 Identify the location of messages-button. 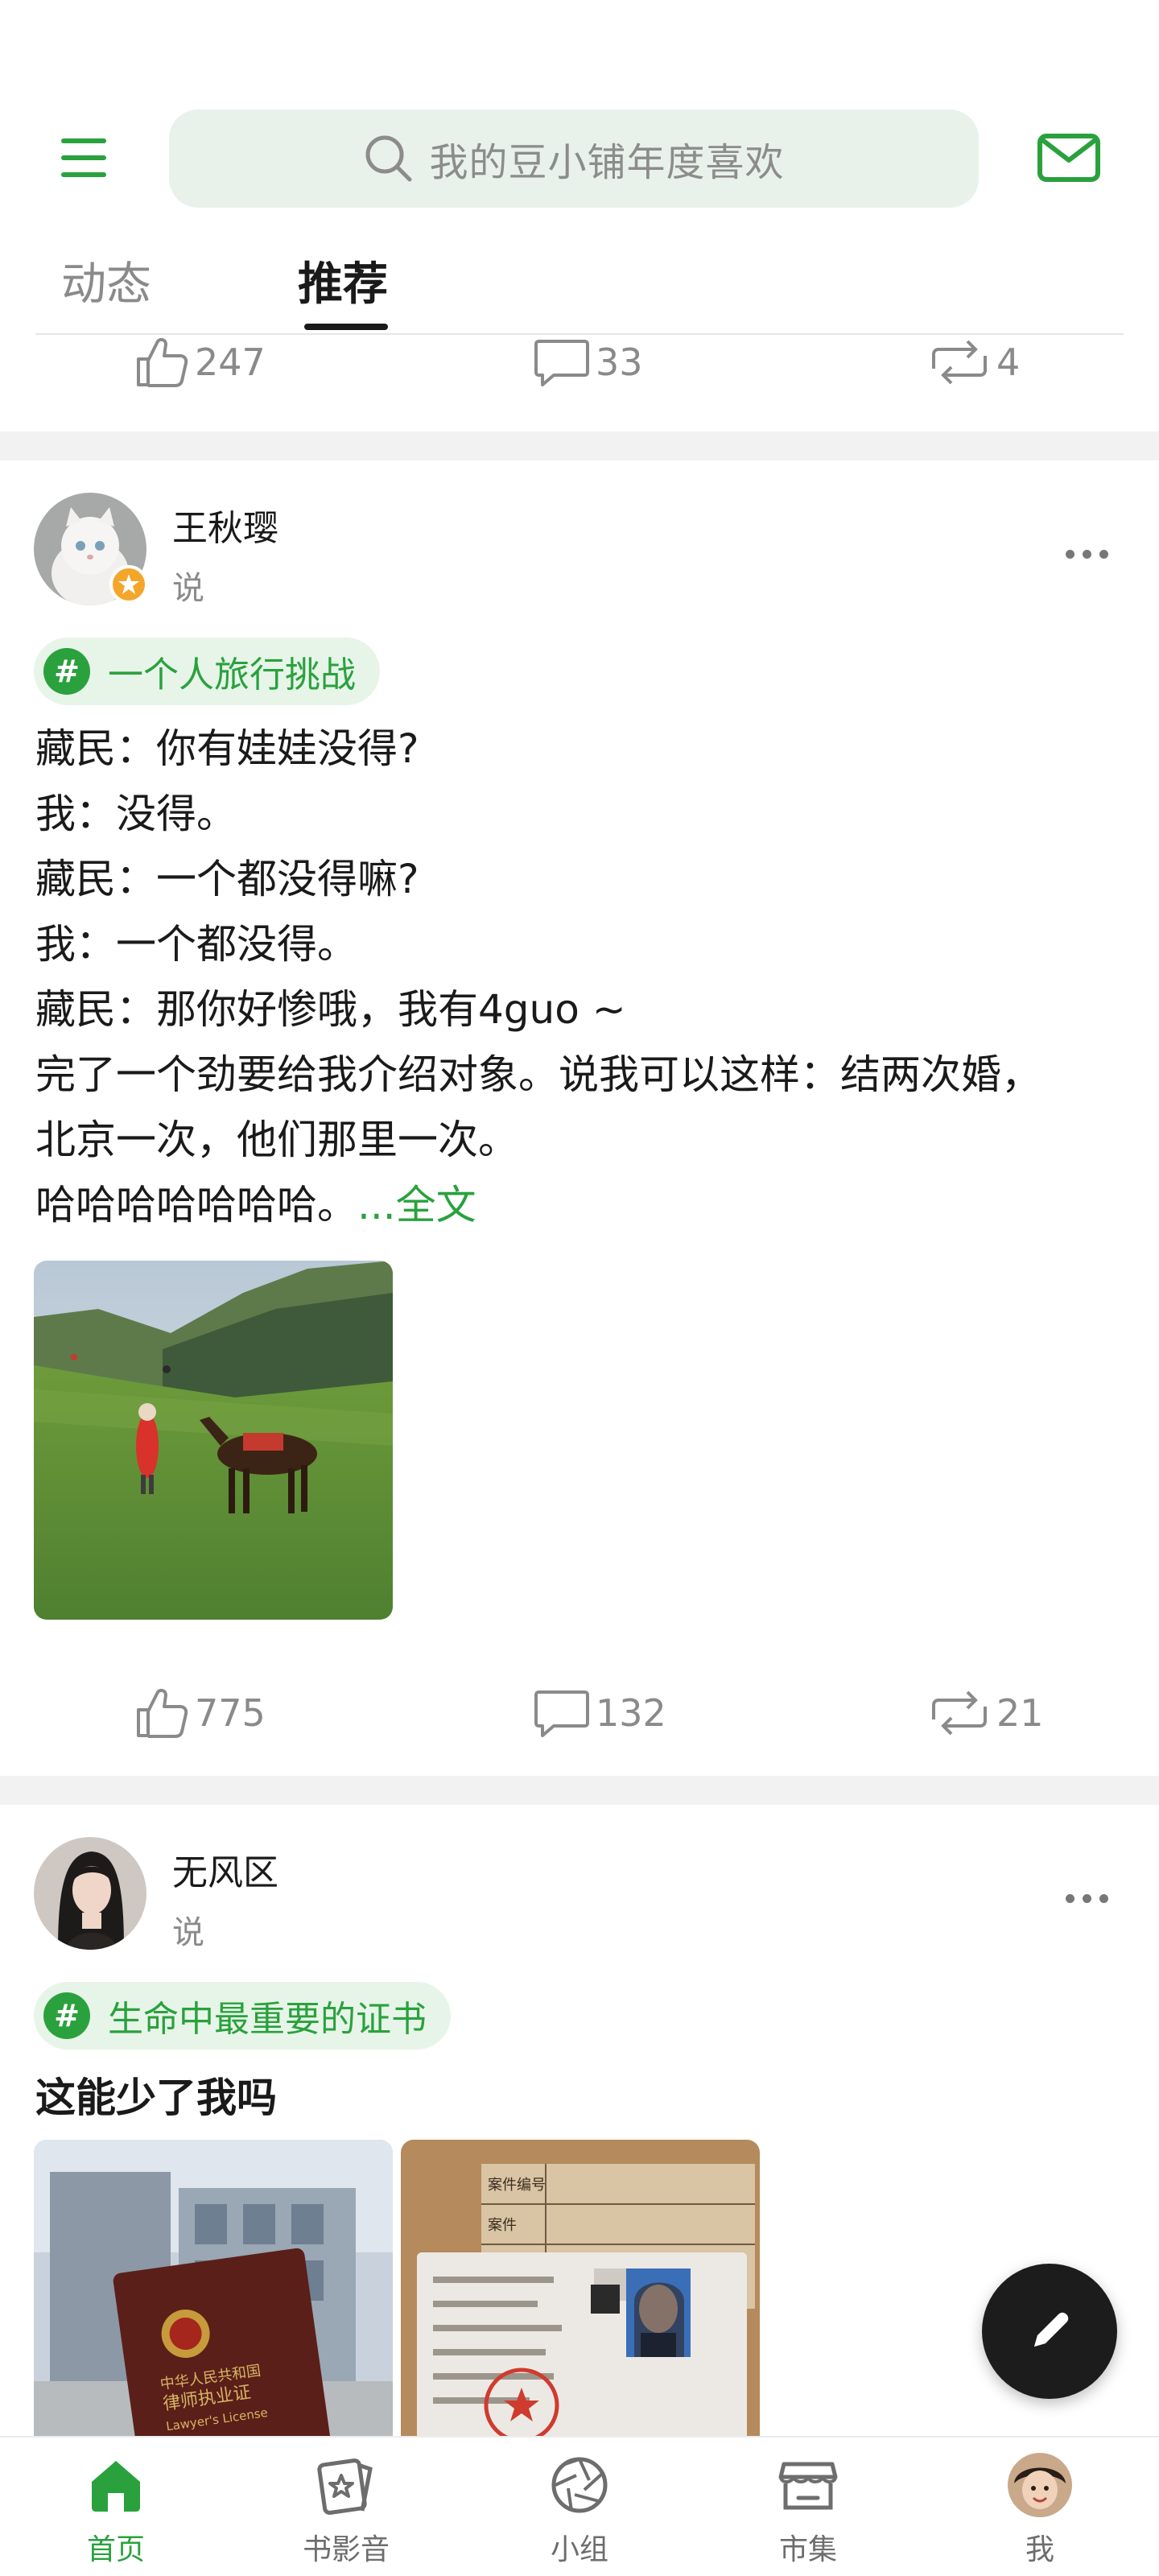
(1069, 158).